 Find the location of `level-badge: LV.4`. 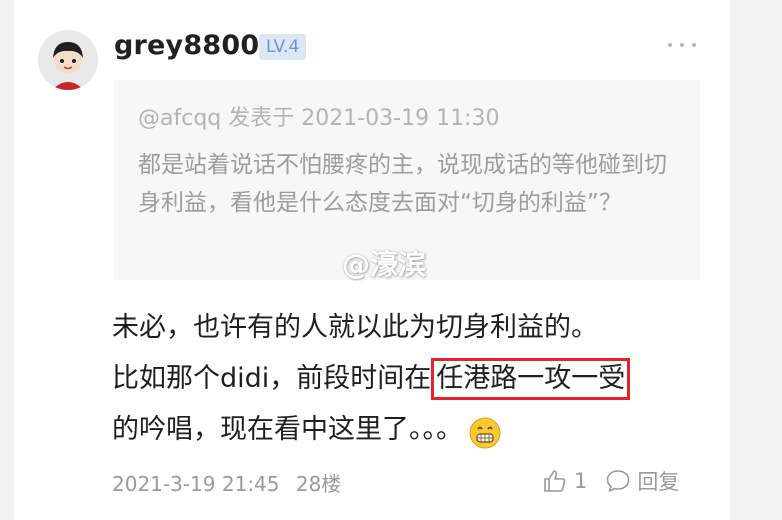

level-badge: LV.4 is located at coordinates (283, 47).